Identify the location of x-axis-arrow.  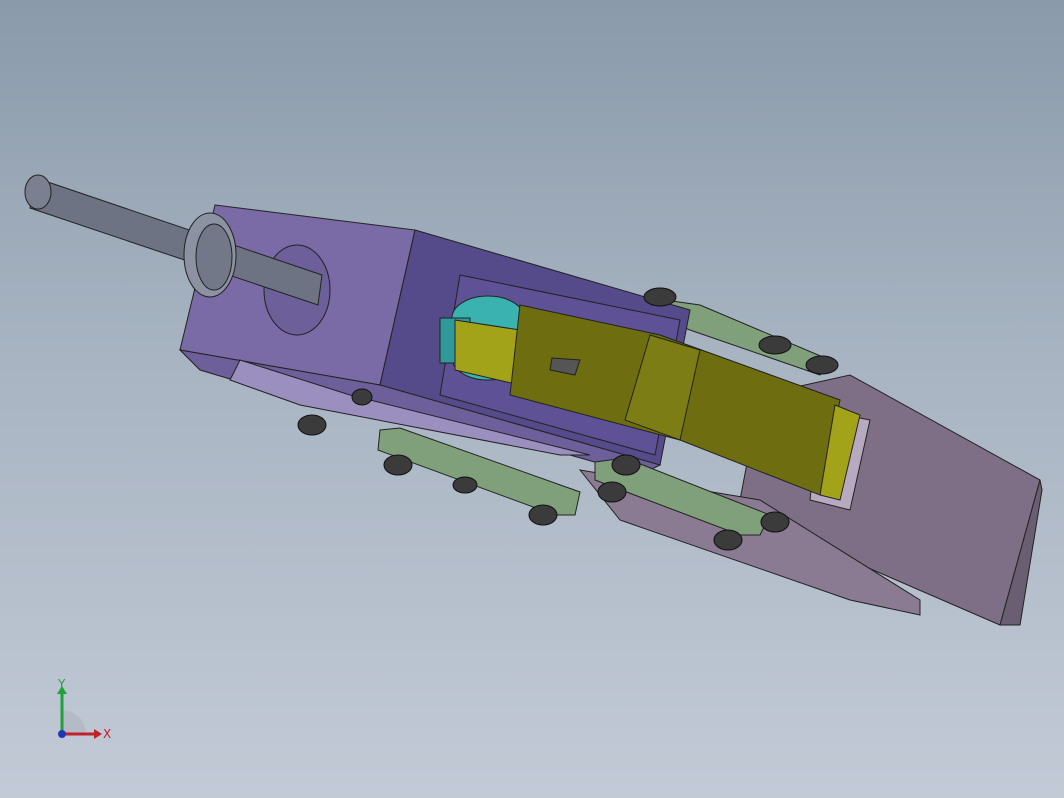
(98, 734).